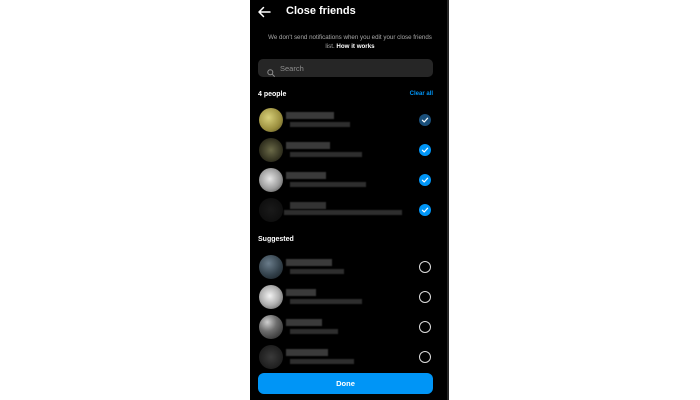  What do you see at coordinates (321, 11) in the screenshot?
I see `page-title: Close friends` at bounding box center [321, 11].